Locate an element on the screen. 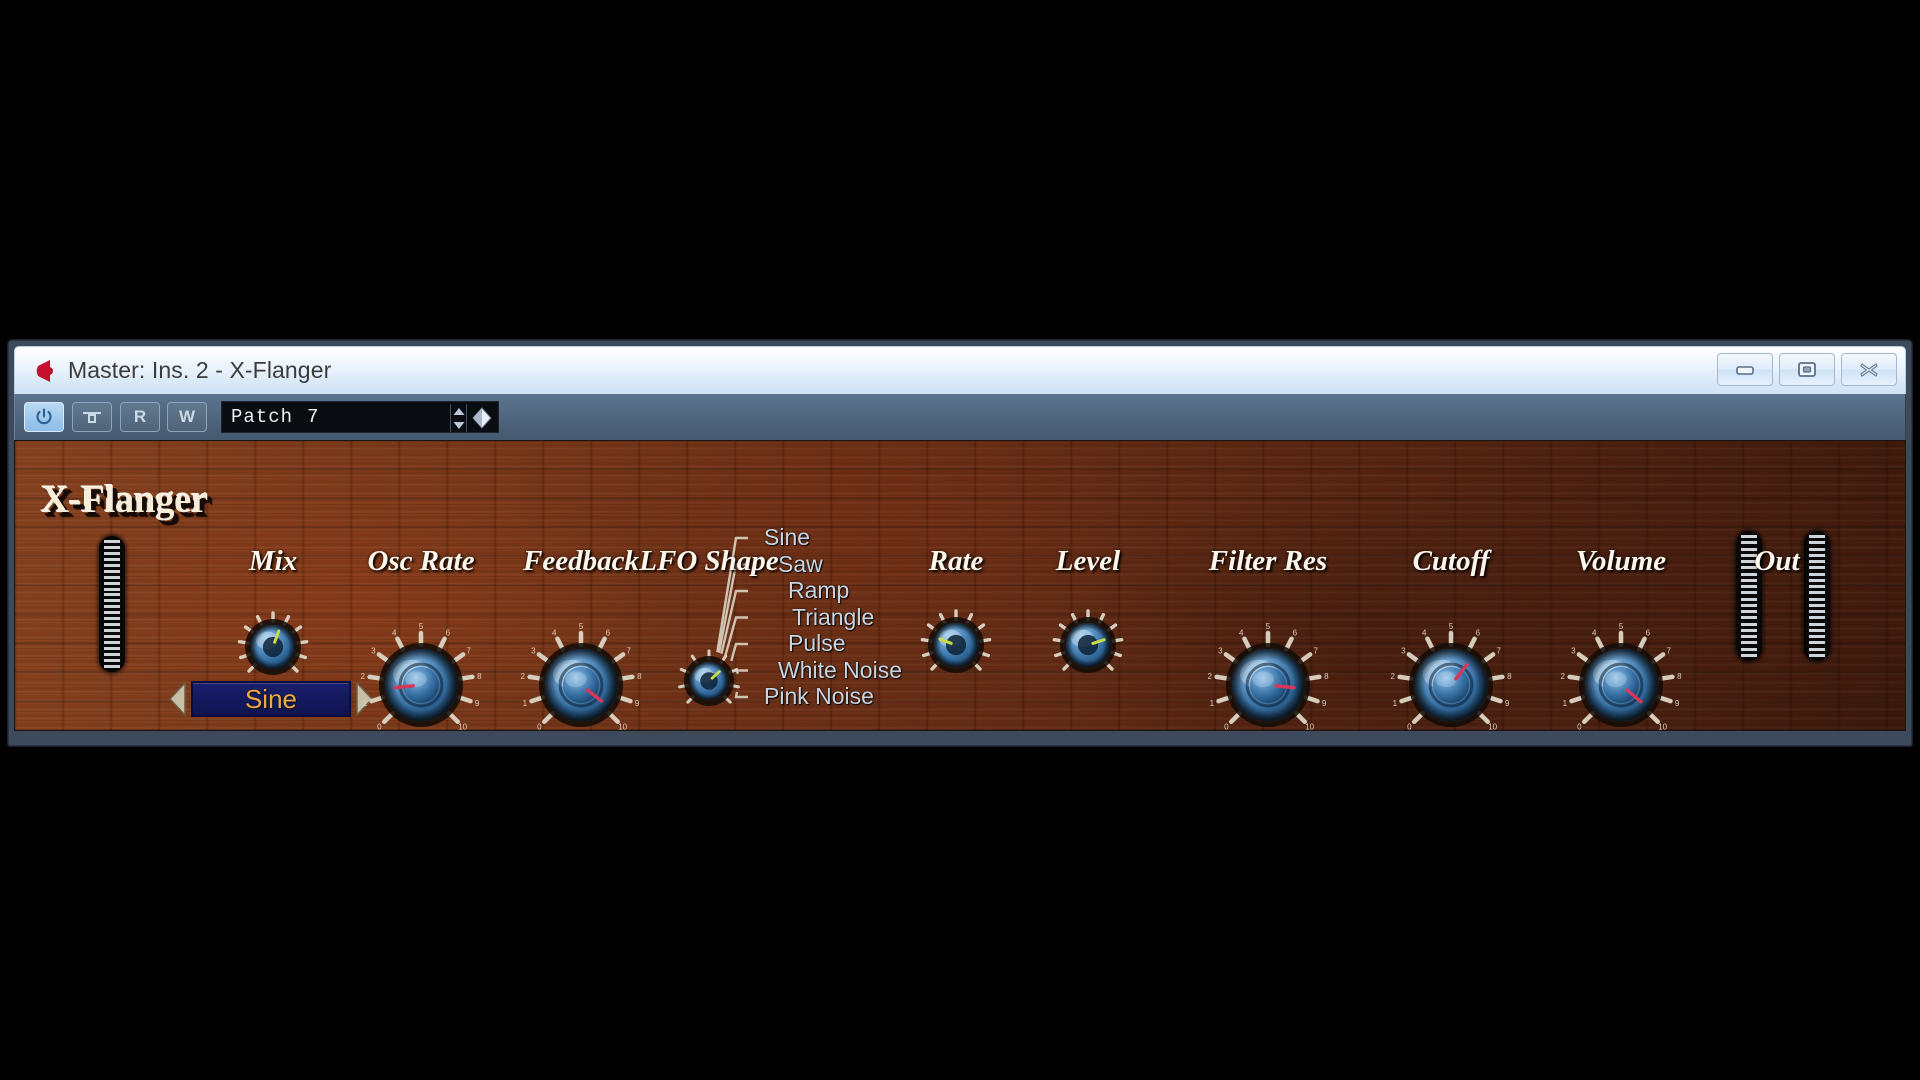 This screenshot has width=1920, height=1080. power-button is located at coordinates (44, 417).